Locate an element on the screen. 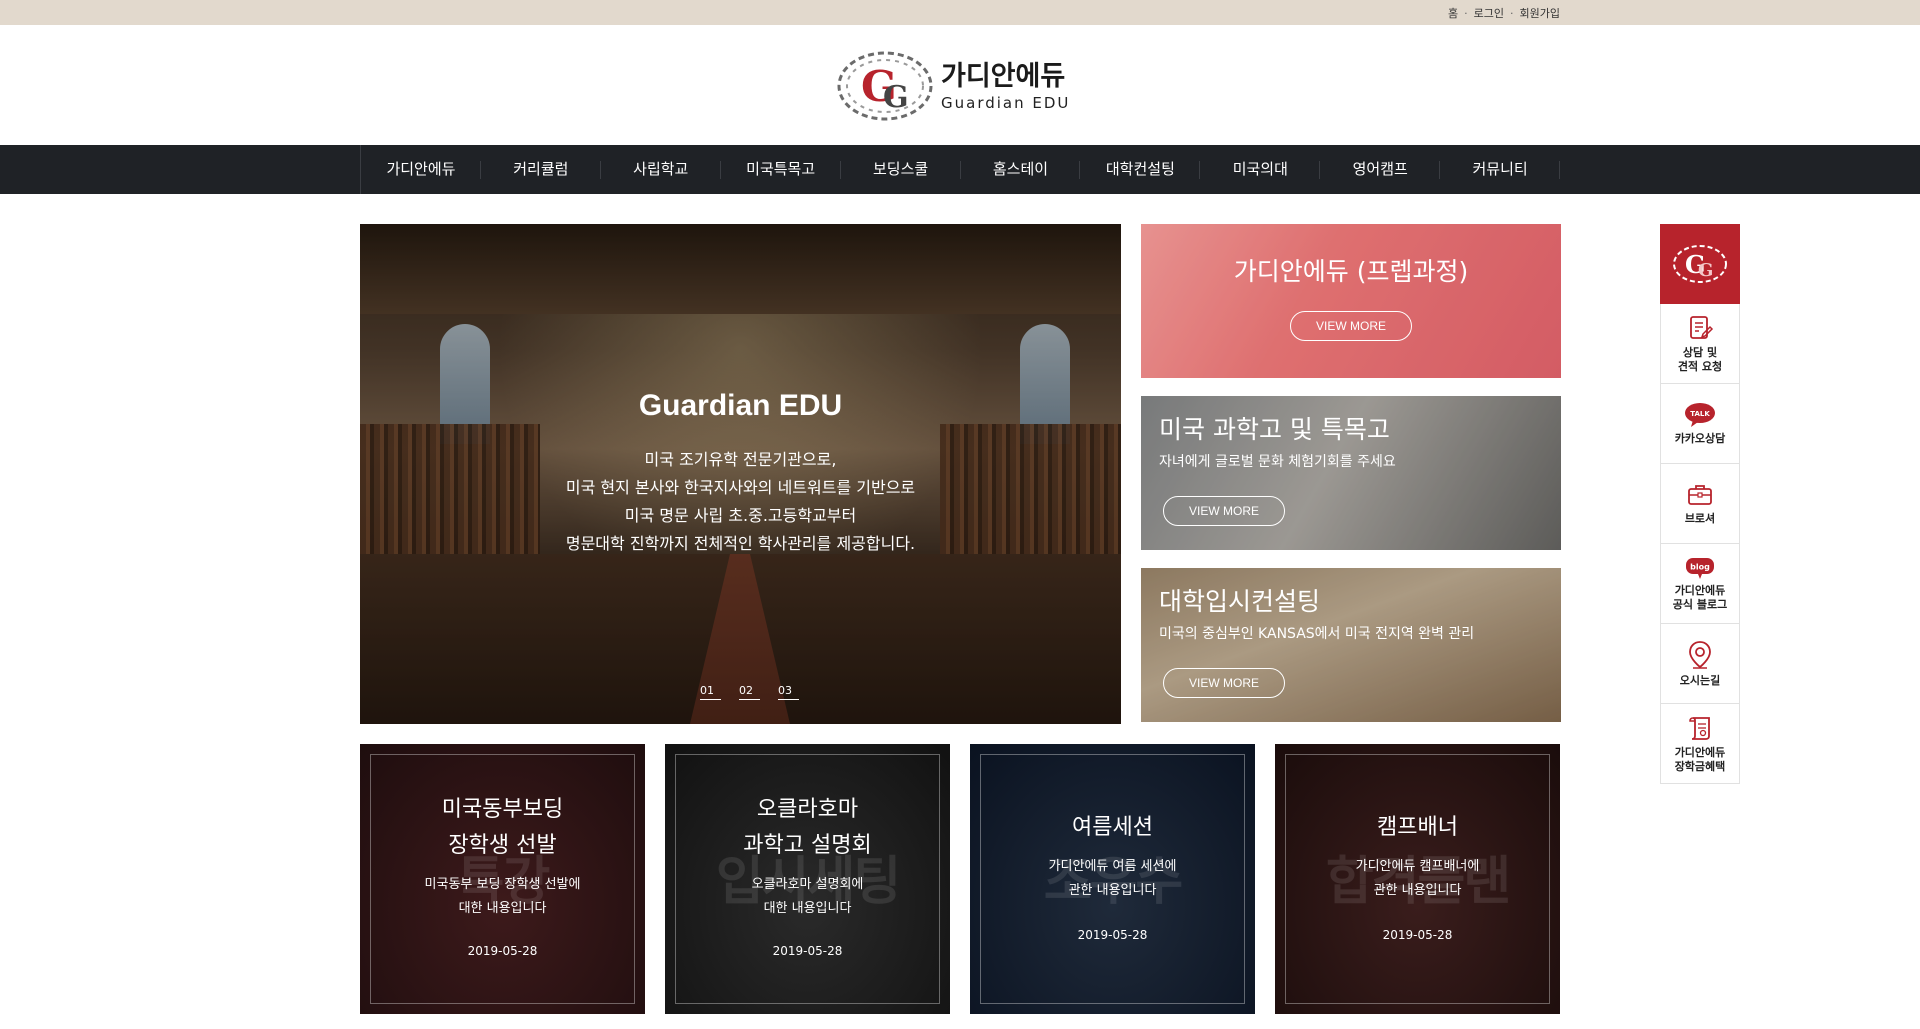 This screenshot has width=1920, height=1029. nav-item-curriculum: 커리큘럼 is located at coordinates (541, 169).